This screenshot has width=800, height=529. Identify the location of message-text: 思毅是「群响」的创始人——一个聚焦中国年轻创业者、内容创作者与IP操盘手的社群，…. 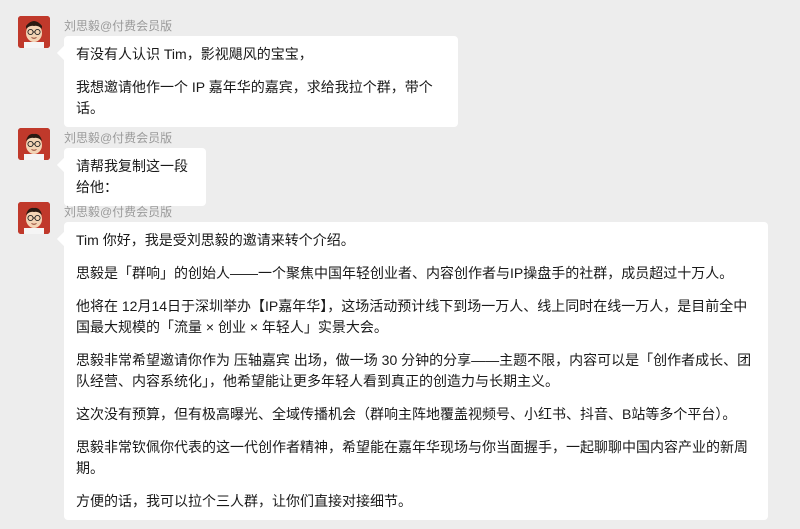
(405, 273).